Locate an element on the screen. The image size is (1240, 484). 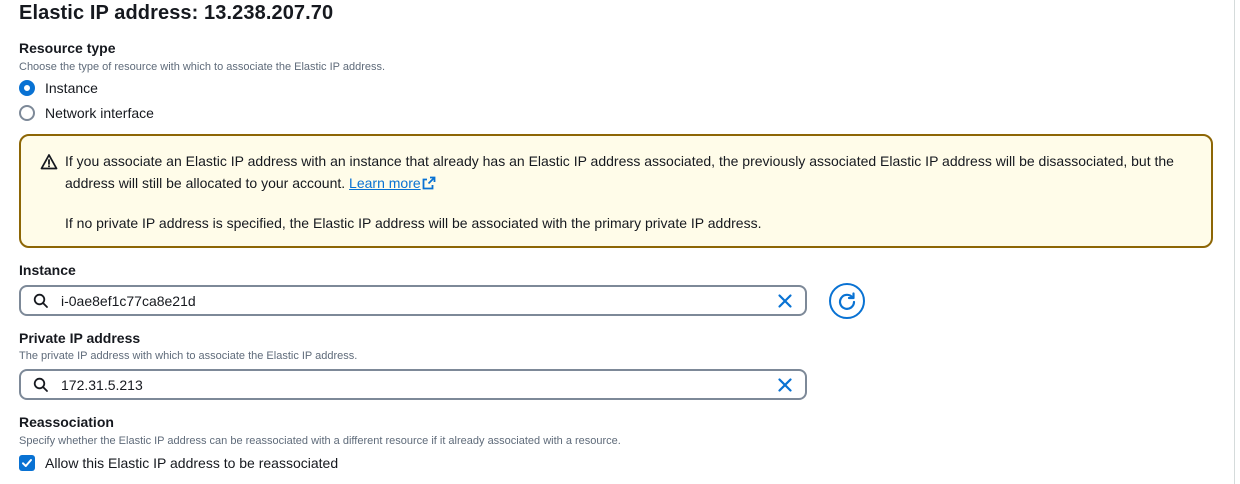
private-ip-value: 172.31.5.213 is located at coordinates (102, 385).